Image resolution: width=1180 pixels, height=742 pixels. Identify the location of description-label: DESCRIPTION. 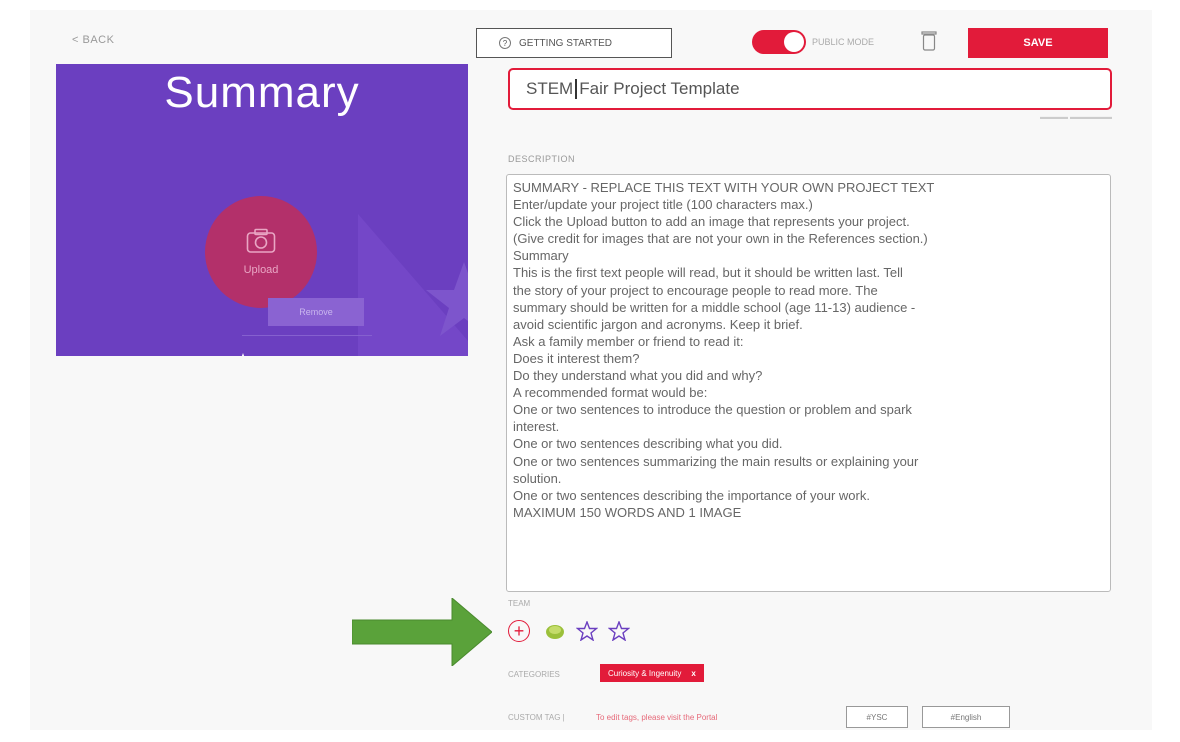
(542, 159).